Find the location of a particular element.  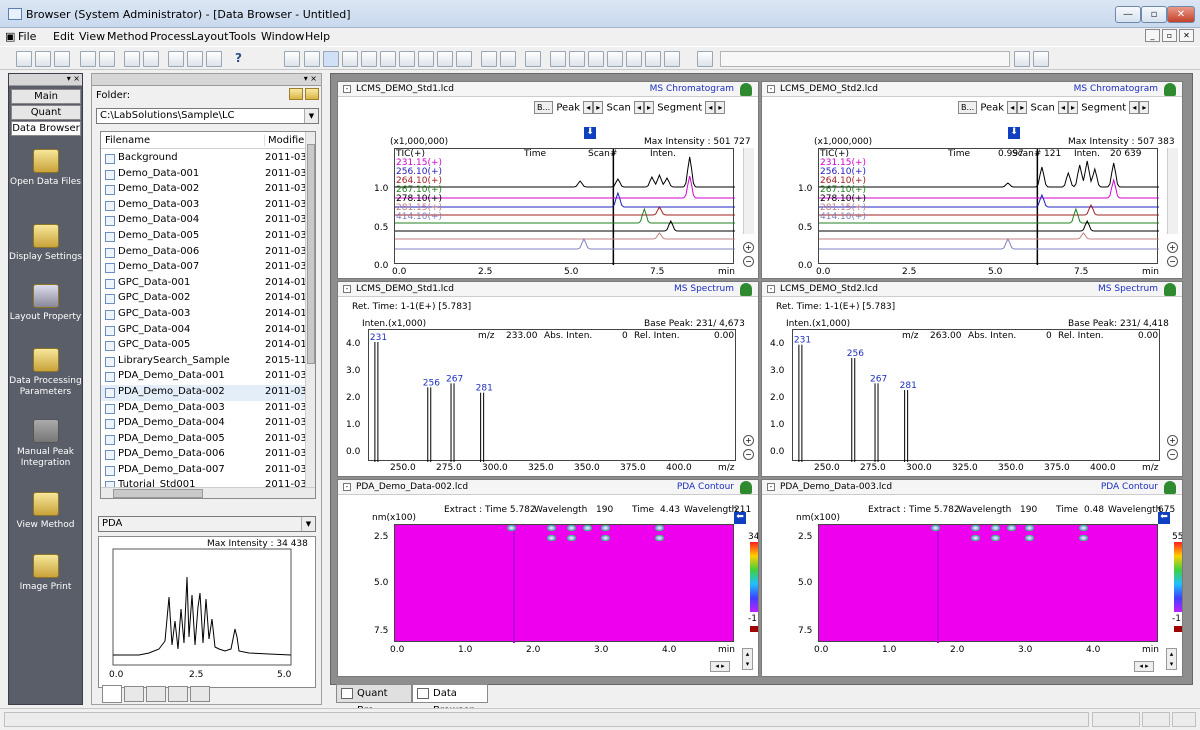

file-row: LibrarySearch_Sample 2015-11 is located at coordinates (204, 362).